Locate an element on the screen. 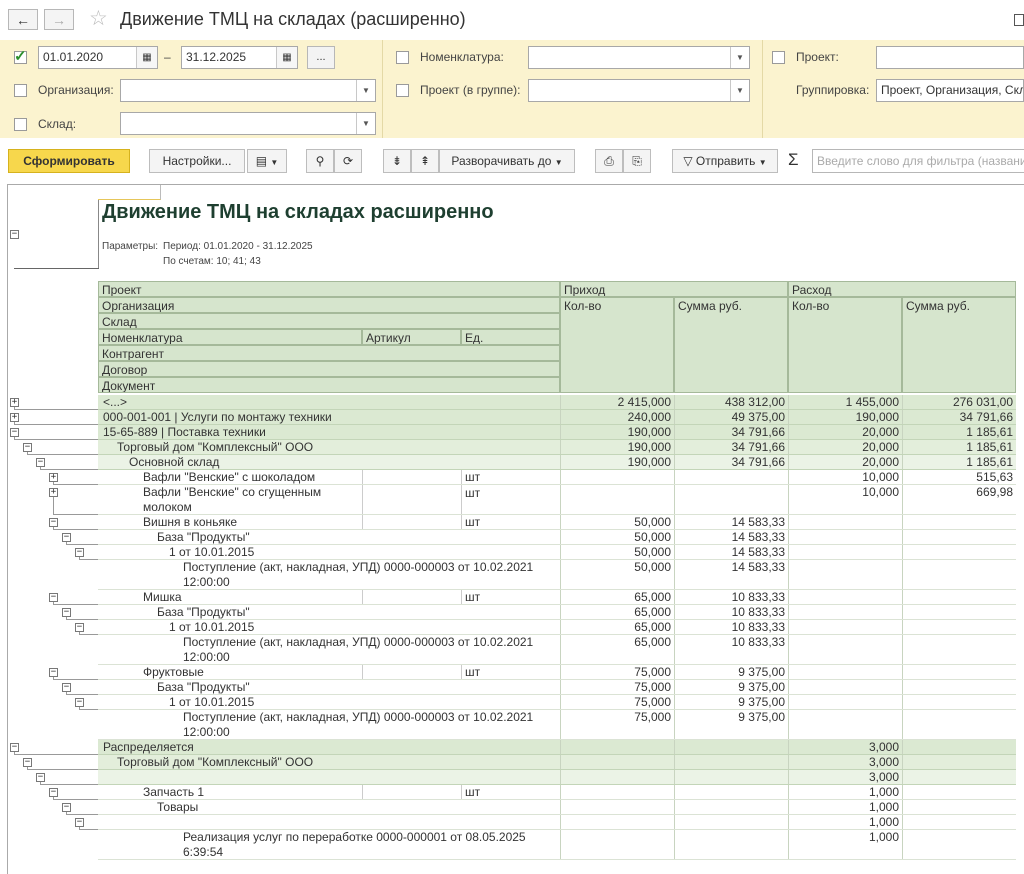 This screenshot has height=874, width=1024. row-name-text: <...> is located at coordinates (115, 402).